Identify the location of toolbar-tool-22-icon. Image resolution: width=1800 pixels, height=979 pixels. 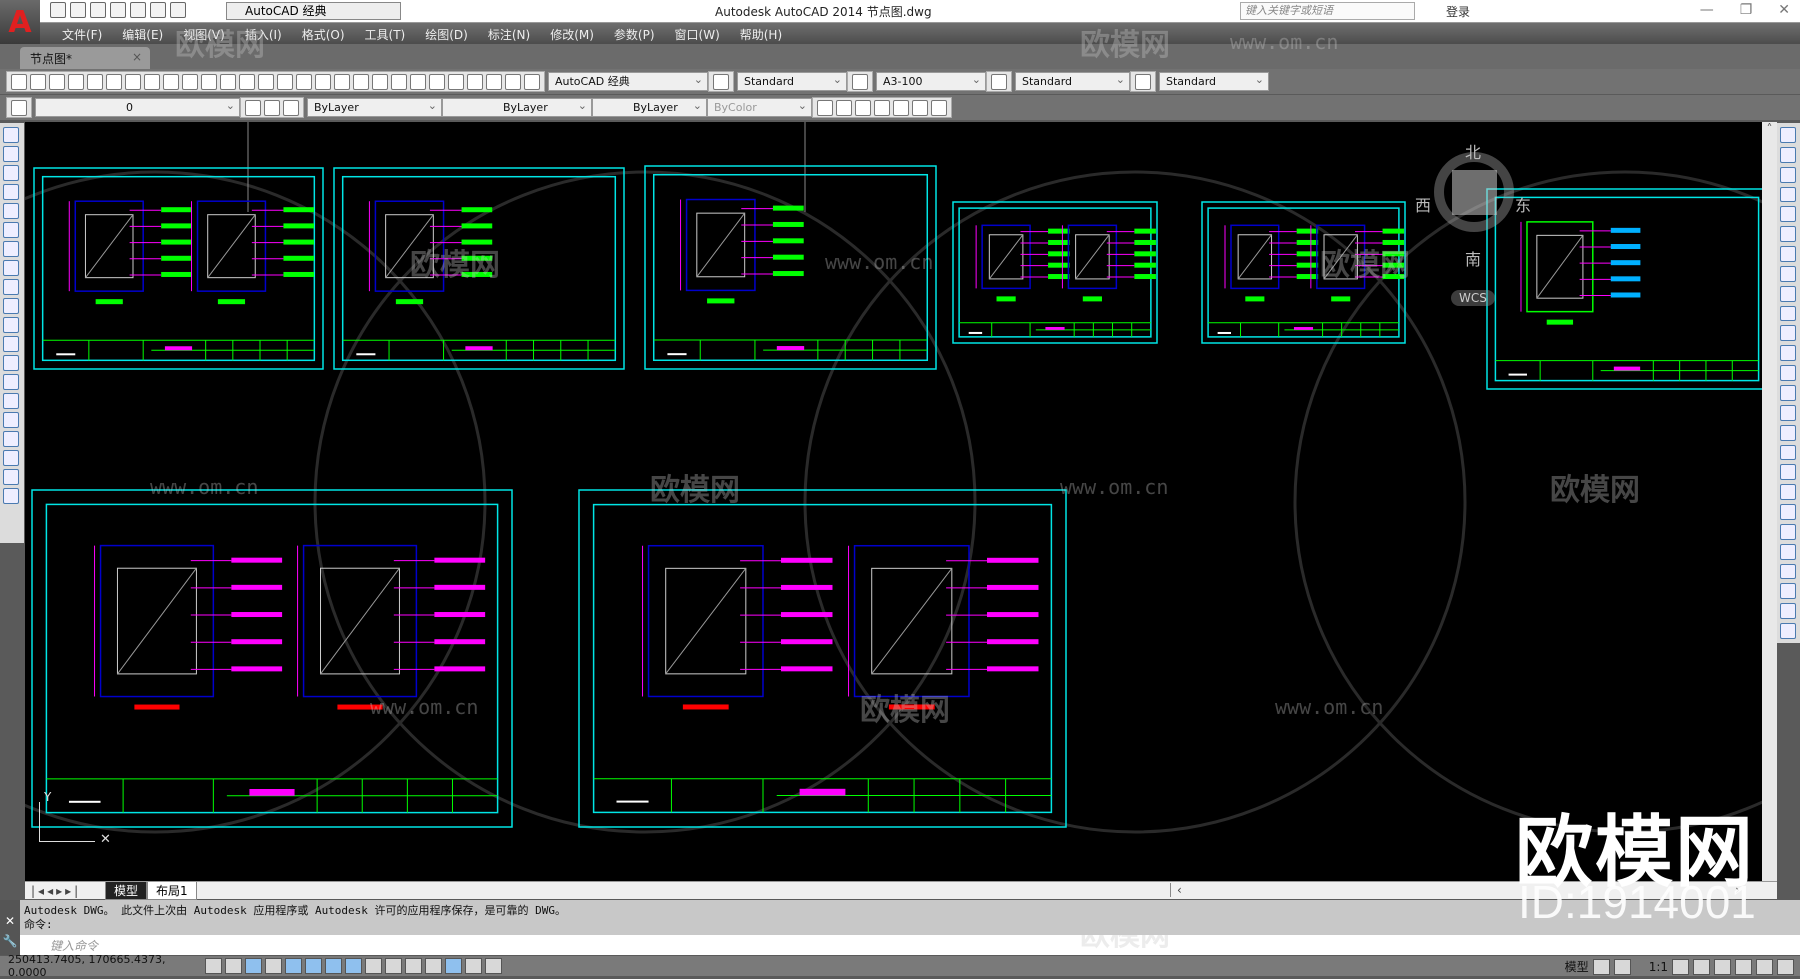
(418, 81).